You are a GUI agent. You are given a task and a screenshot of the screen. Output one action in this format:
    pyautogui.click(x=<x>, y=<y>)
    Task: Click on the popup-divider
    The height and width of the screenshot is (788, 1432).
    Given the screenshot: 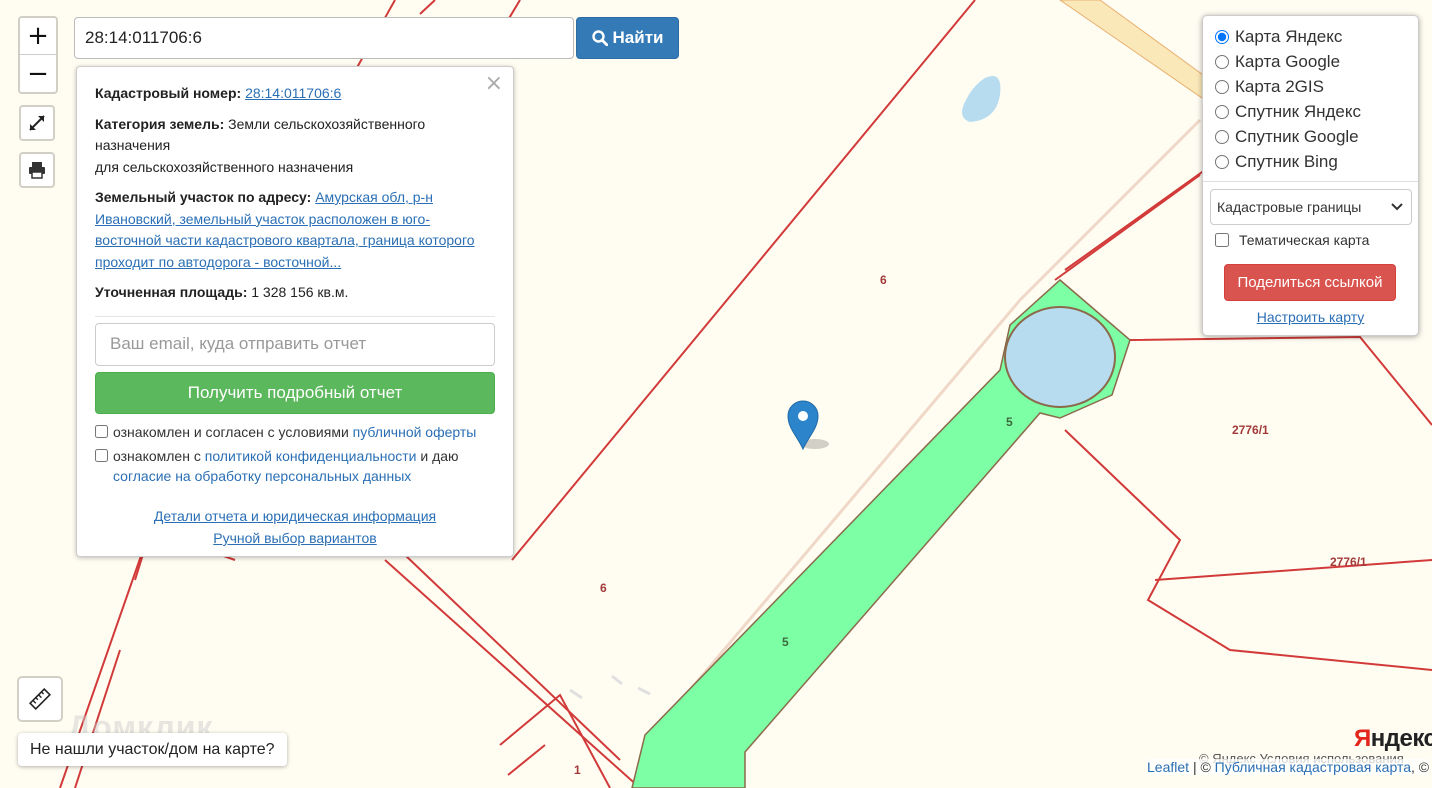 What is the action you would take?
    pyautogui.click(x=295, y=316)
    